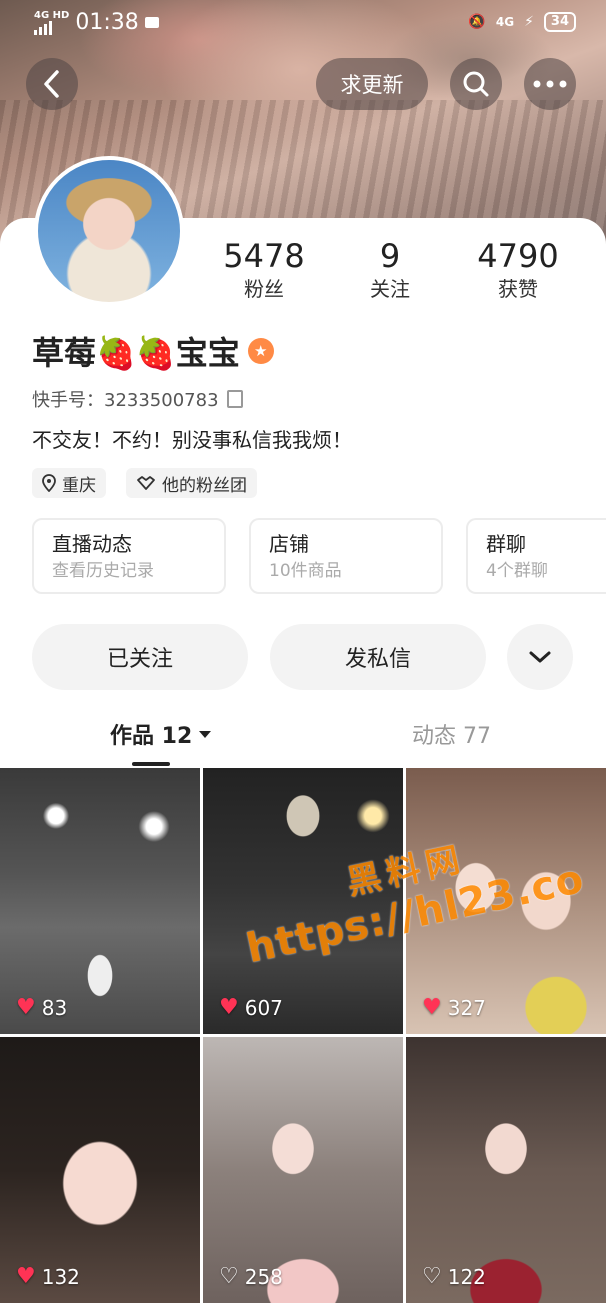 Image resolution: width=606 pixels, height=1303 pixels. I want to click on video-thumbnail: ♥ 132, so click(100, 1170).